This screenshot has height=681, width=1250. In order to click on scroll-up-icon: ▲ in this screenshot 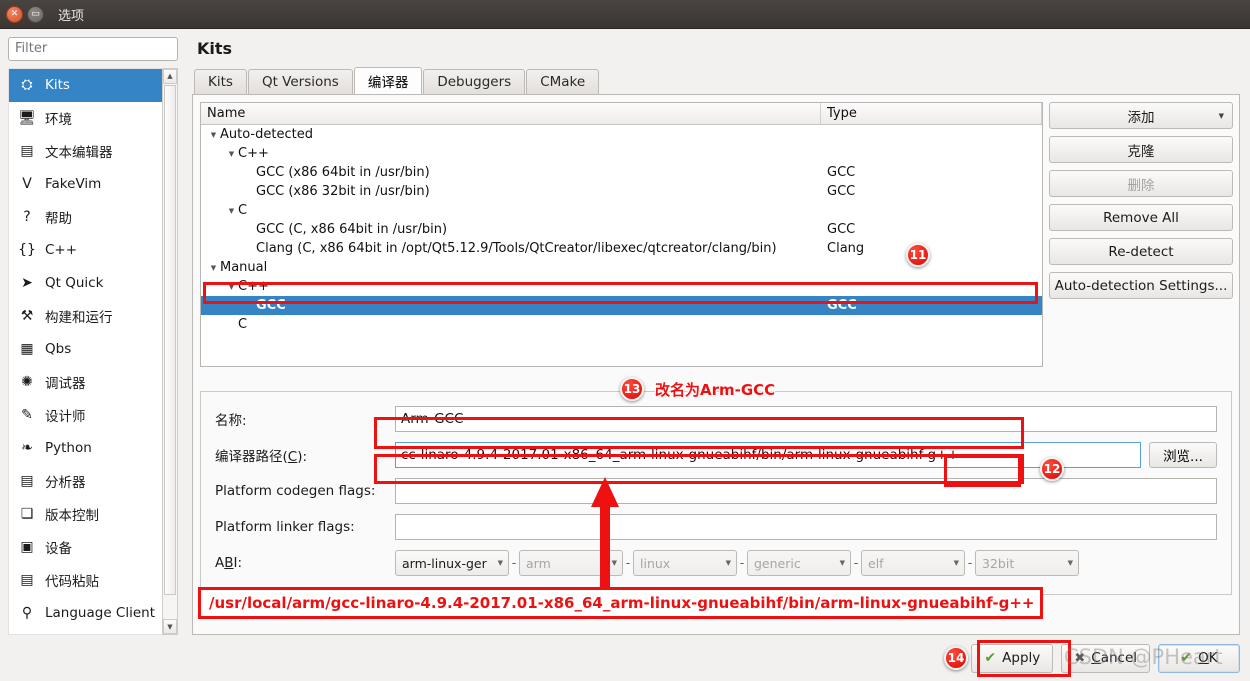, I will do `click(170, 76)`.